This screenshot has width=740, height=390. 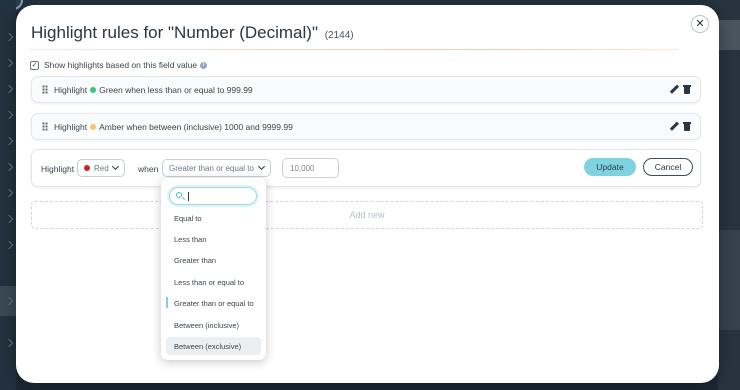 I want to click on option-label: Greater than or equal to, so click(x=214, y=303).